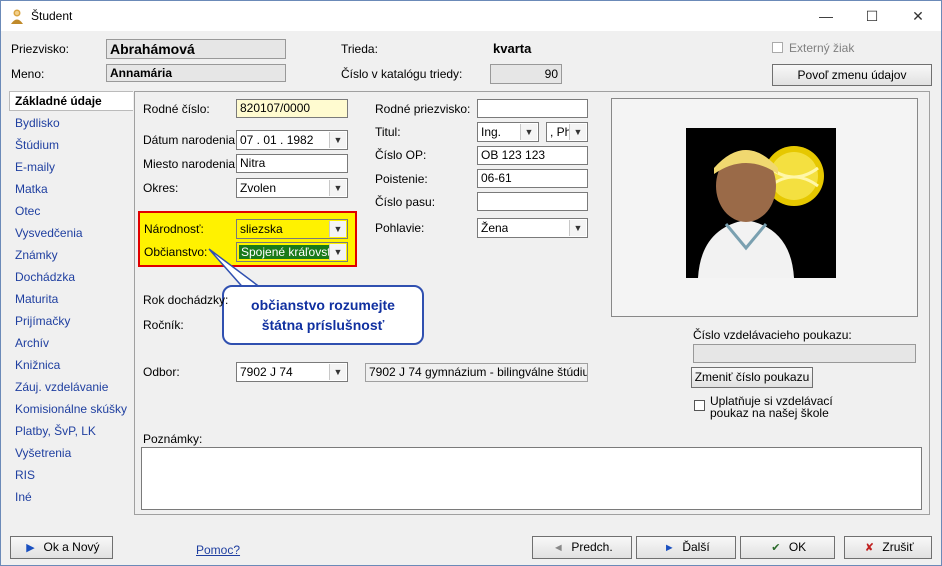  What do you see at coordinates (292, 229) in the screenshot?
I see `narodnost-select: sliezska ▼` at bounding box center [292, 229].